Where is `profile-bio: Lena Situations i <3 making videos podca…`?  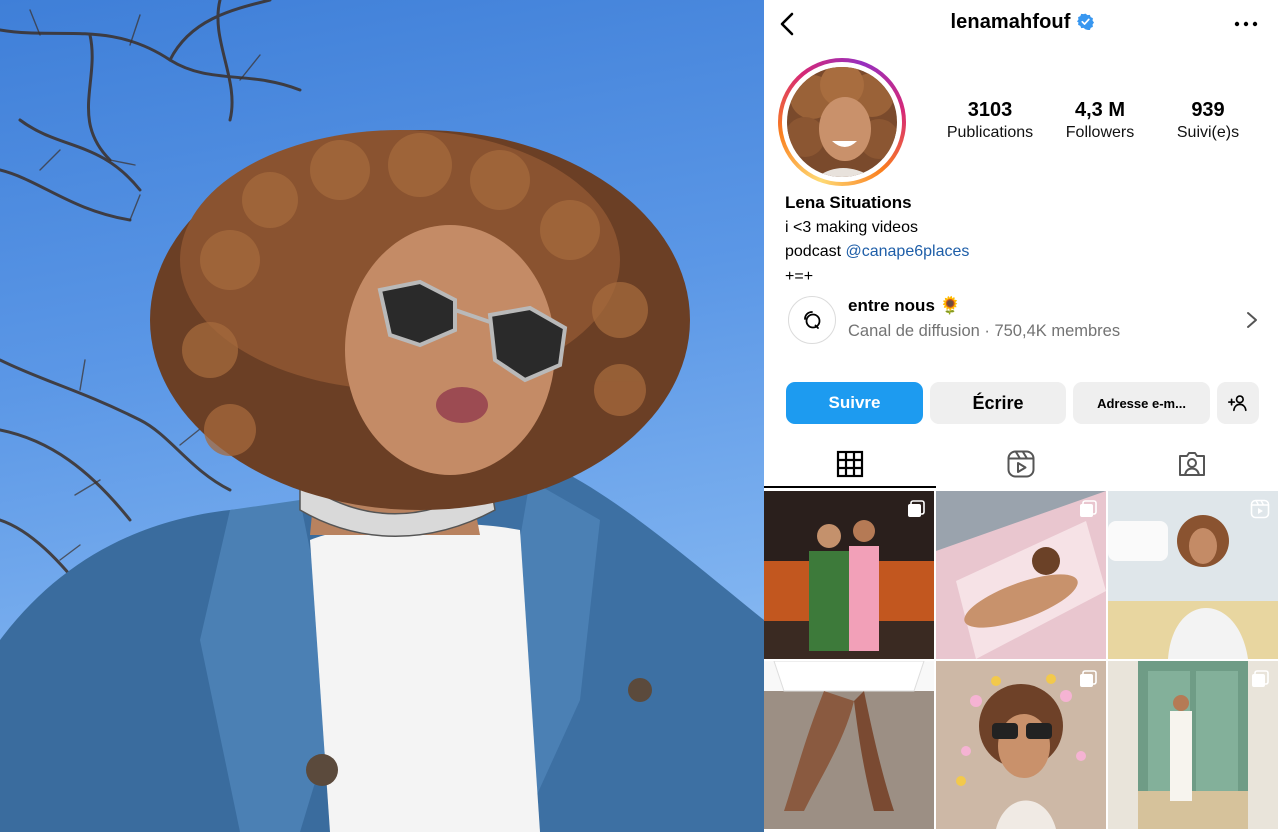 profile-bio: Lena Situations i <3 making videos podca… is located at coordinates (1020, 240).